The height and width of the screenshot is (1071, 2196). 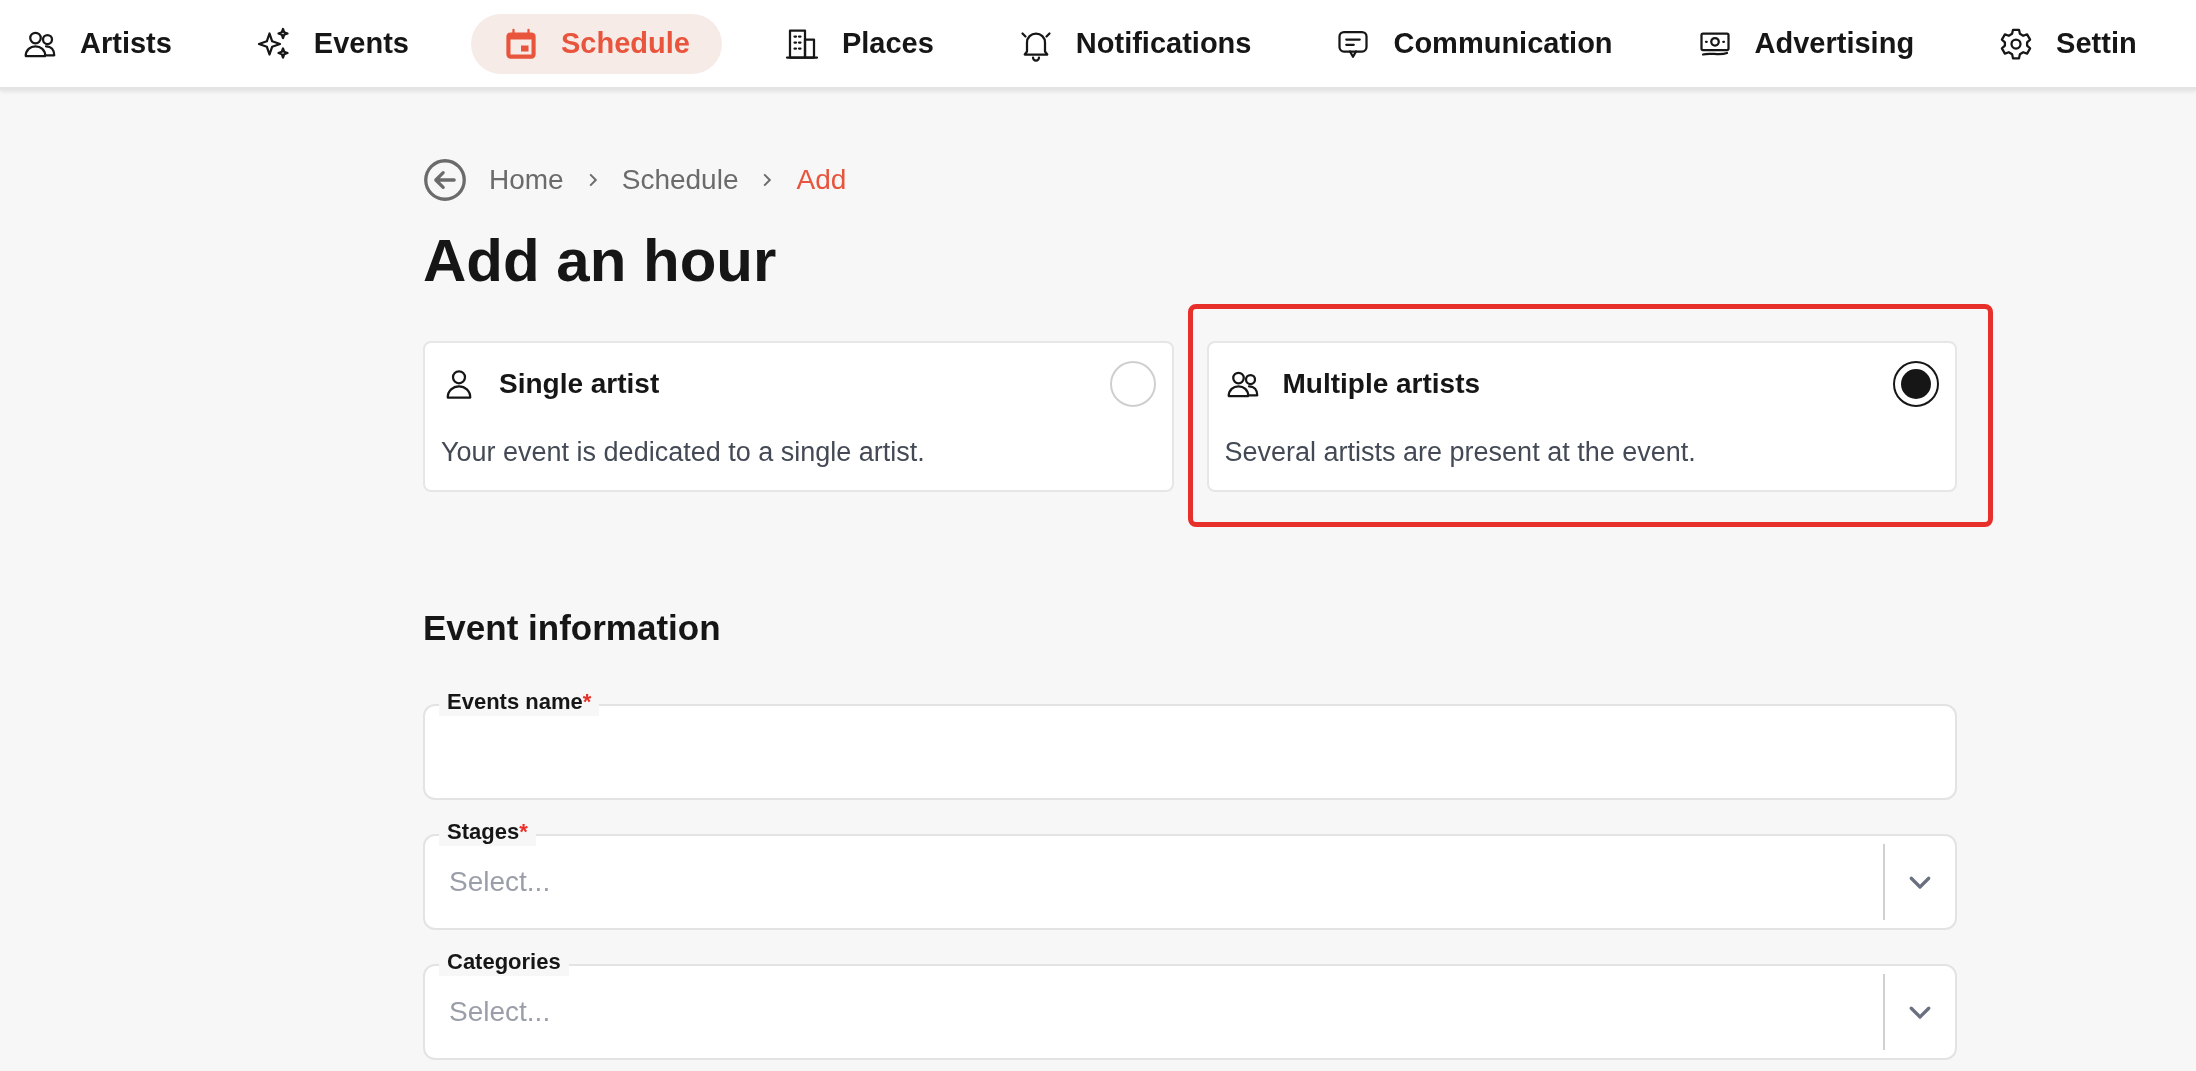 I want to click on breadcrumb-link: Schedule, so click(x=680, y=180).